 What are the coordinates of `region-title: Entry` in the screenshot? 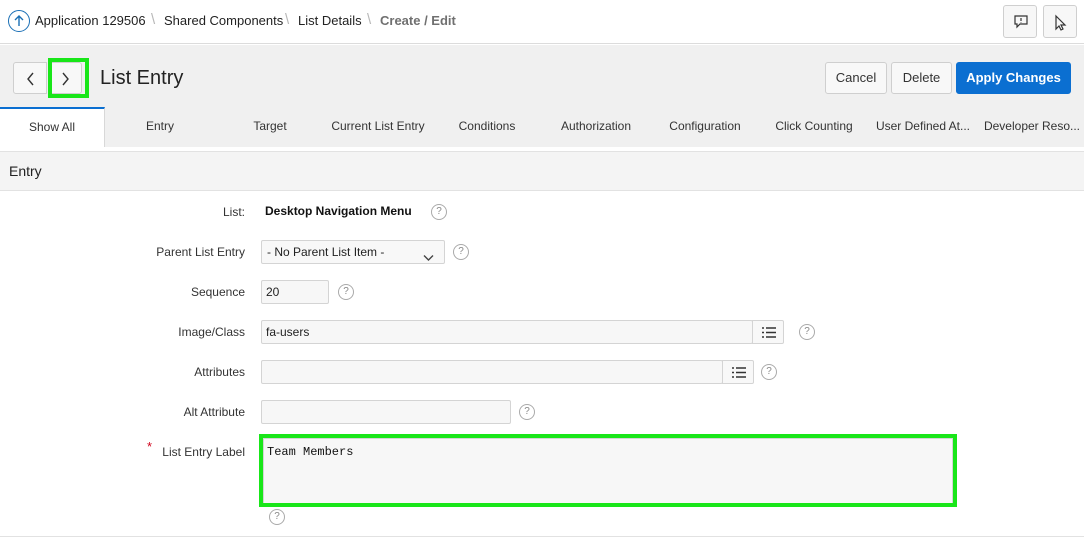 It's located at (25, 171).